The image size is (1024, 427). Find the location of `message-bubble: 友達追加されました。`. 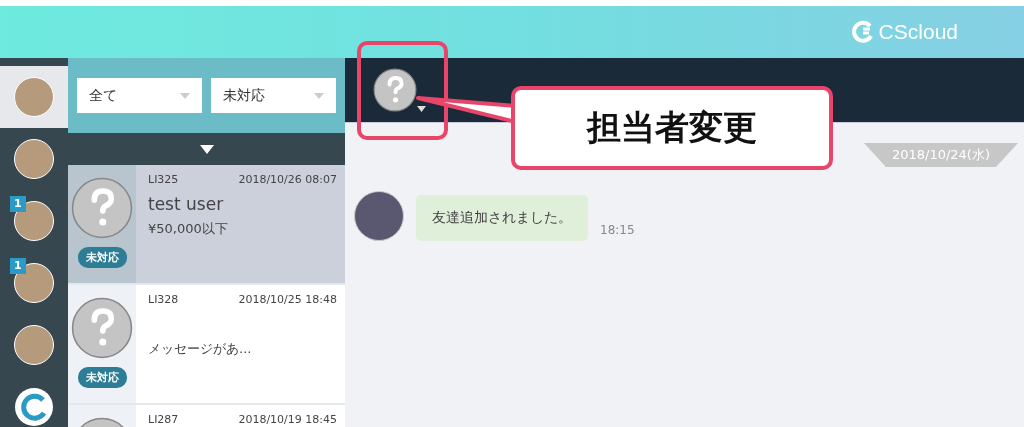

message-bubble: 友達追加されました。 is located at coordinates (502, 218).